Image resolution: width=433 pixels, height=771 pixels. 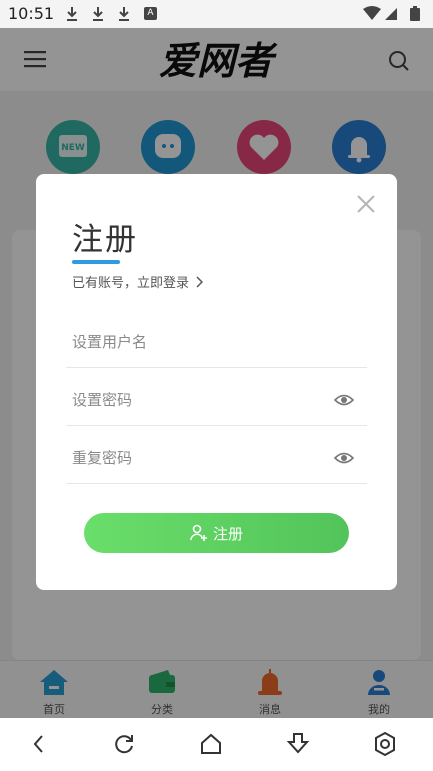 I want to click on settings-hex-icon, so click(x=385, y=744).